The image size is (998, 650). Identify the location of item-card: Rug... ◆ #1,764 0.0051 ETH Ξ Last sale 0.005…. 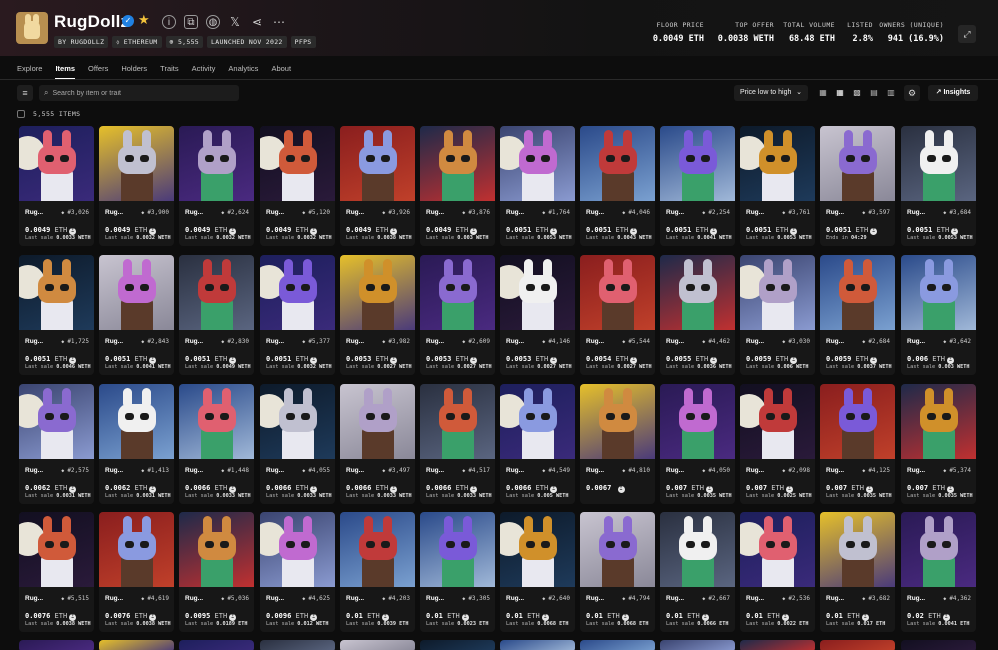
(537, 186).